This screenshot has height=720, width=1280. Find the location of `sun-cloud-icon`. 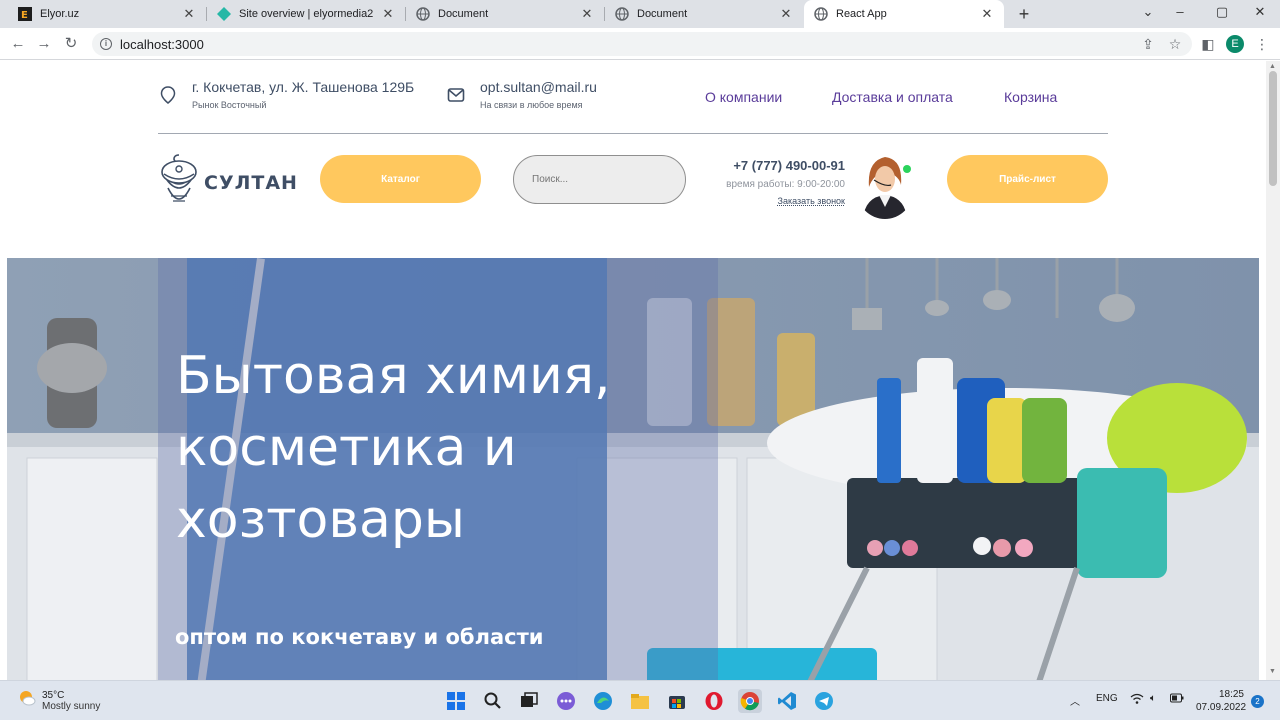

sun-cloud-icon is located at coordinates (27, 700).